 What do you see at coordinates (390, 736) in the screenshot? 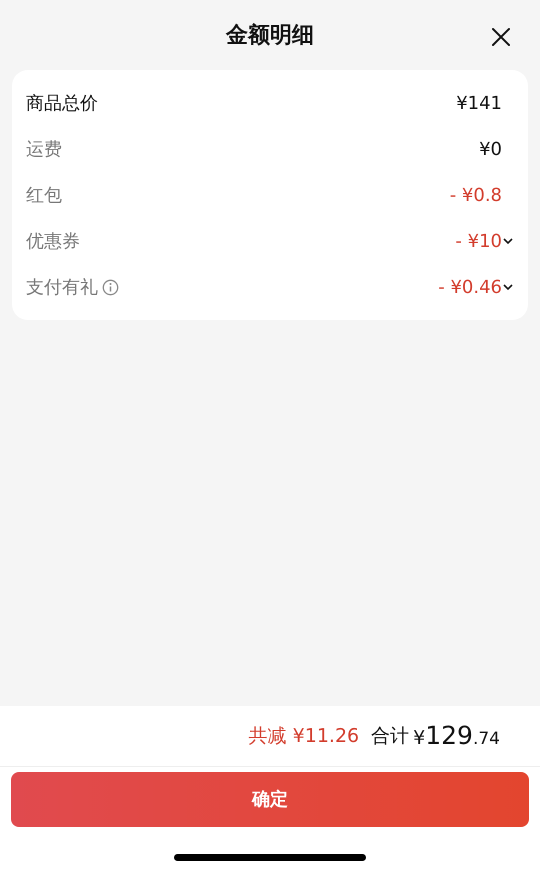
I see `total-label: 合计` at bounding box center [390, 736].